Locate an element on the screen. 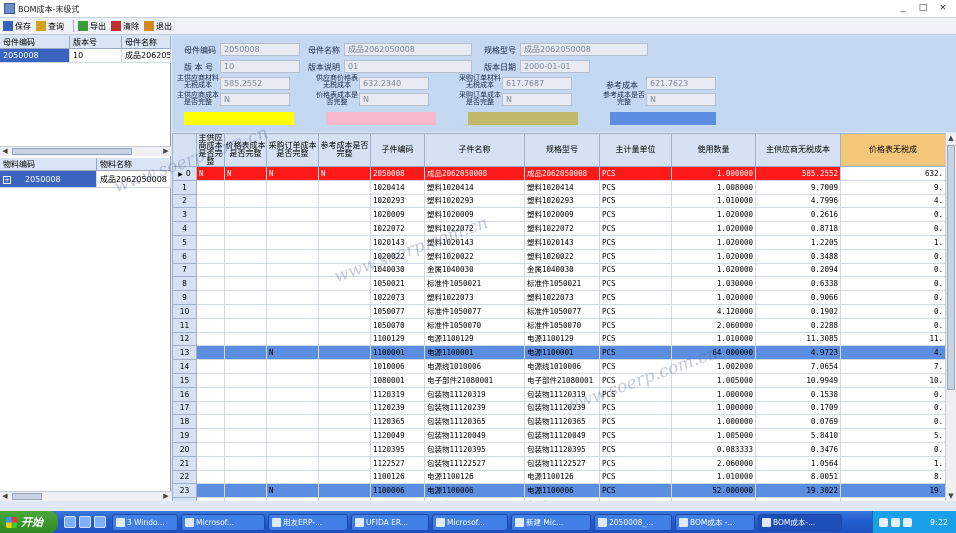 Image resolution: width=956 pixels, height=533 pixels. expand-icon: + is located at coordinates (7, 180).